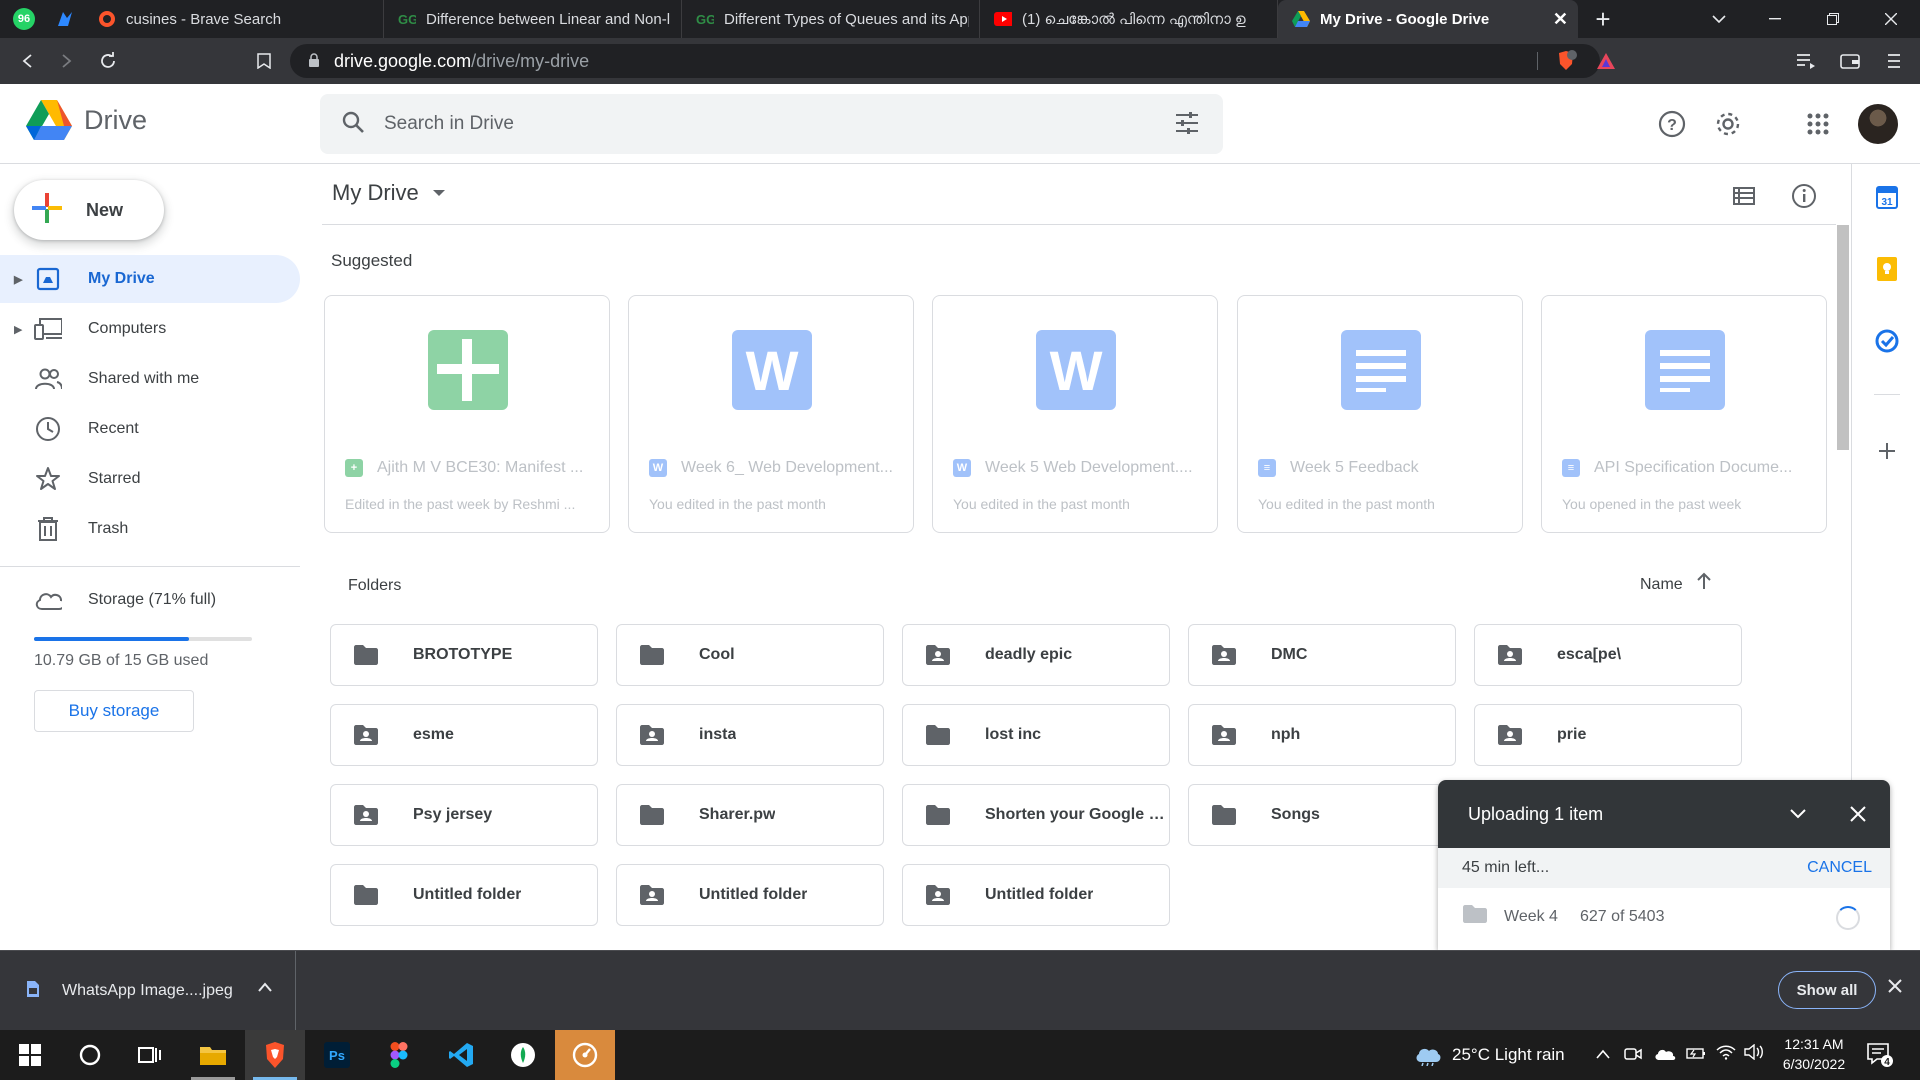 The height and width of the screenshot is (1080, 1920). I want to click on search-bar: Search in Drive, so click(771, 124).